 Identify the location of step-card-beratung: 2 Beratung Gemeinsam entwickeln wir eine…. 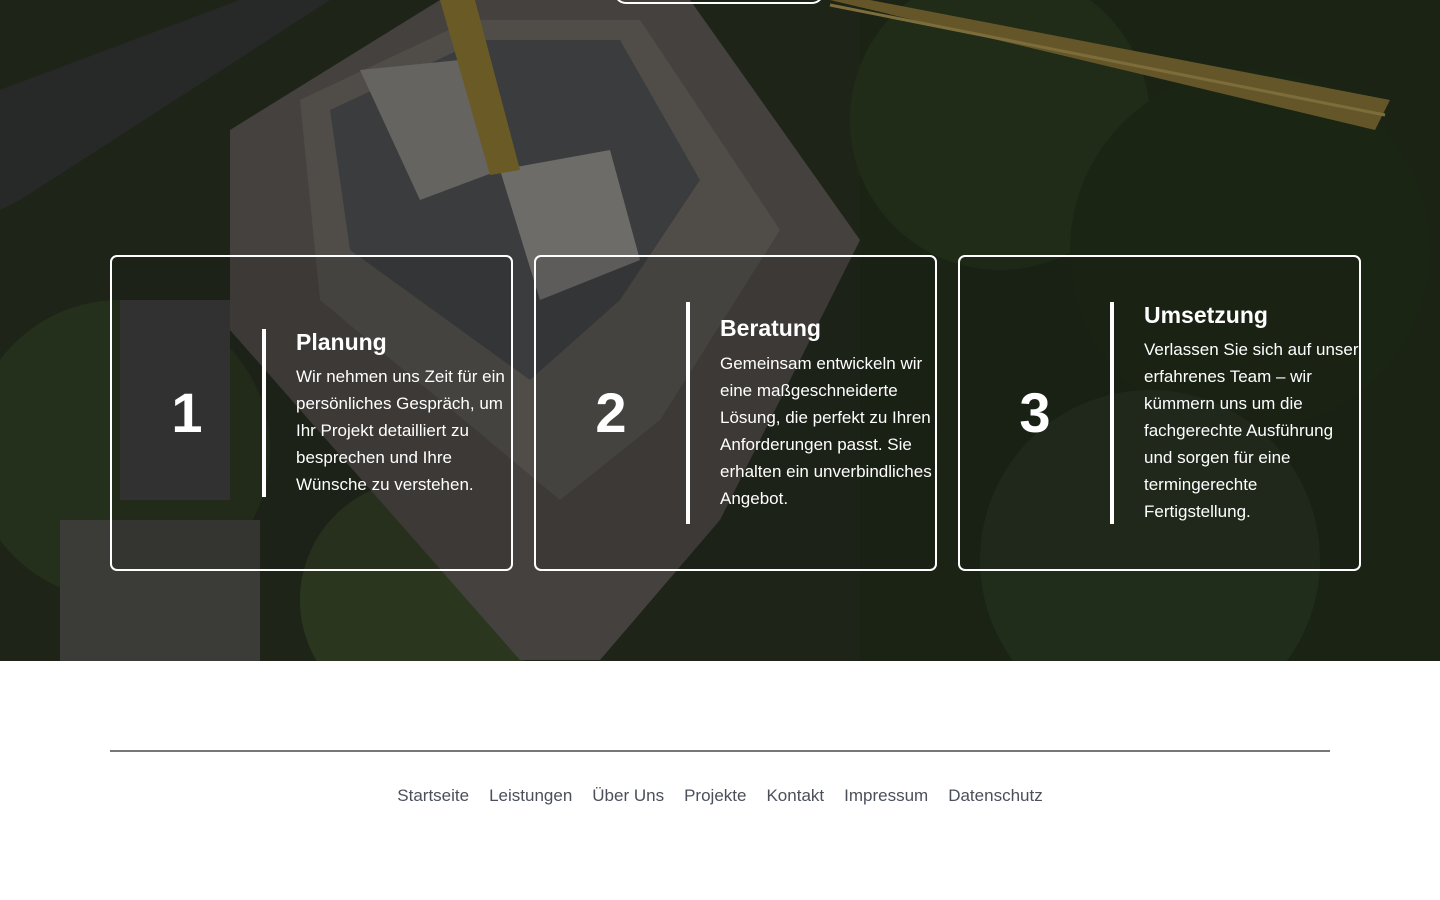
(735, 413).